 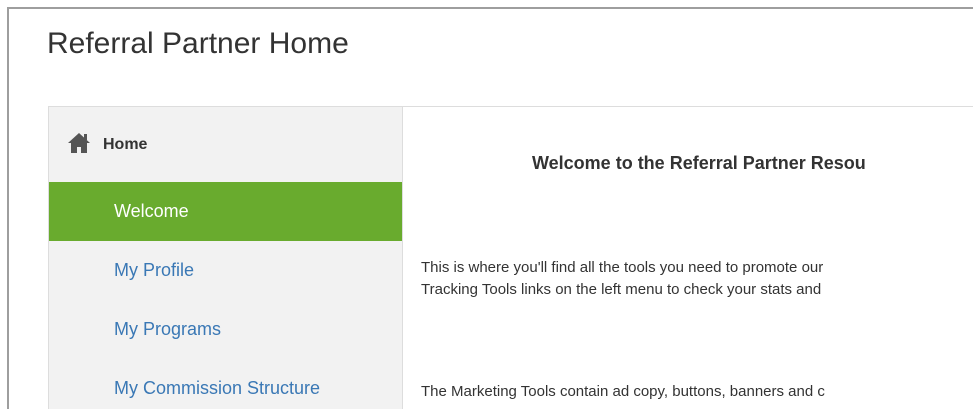 I want to click on sidebar-item-my-profile: My Profile, so click(x=225, y=270).